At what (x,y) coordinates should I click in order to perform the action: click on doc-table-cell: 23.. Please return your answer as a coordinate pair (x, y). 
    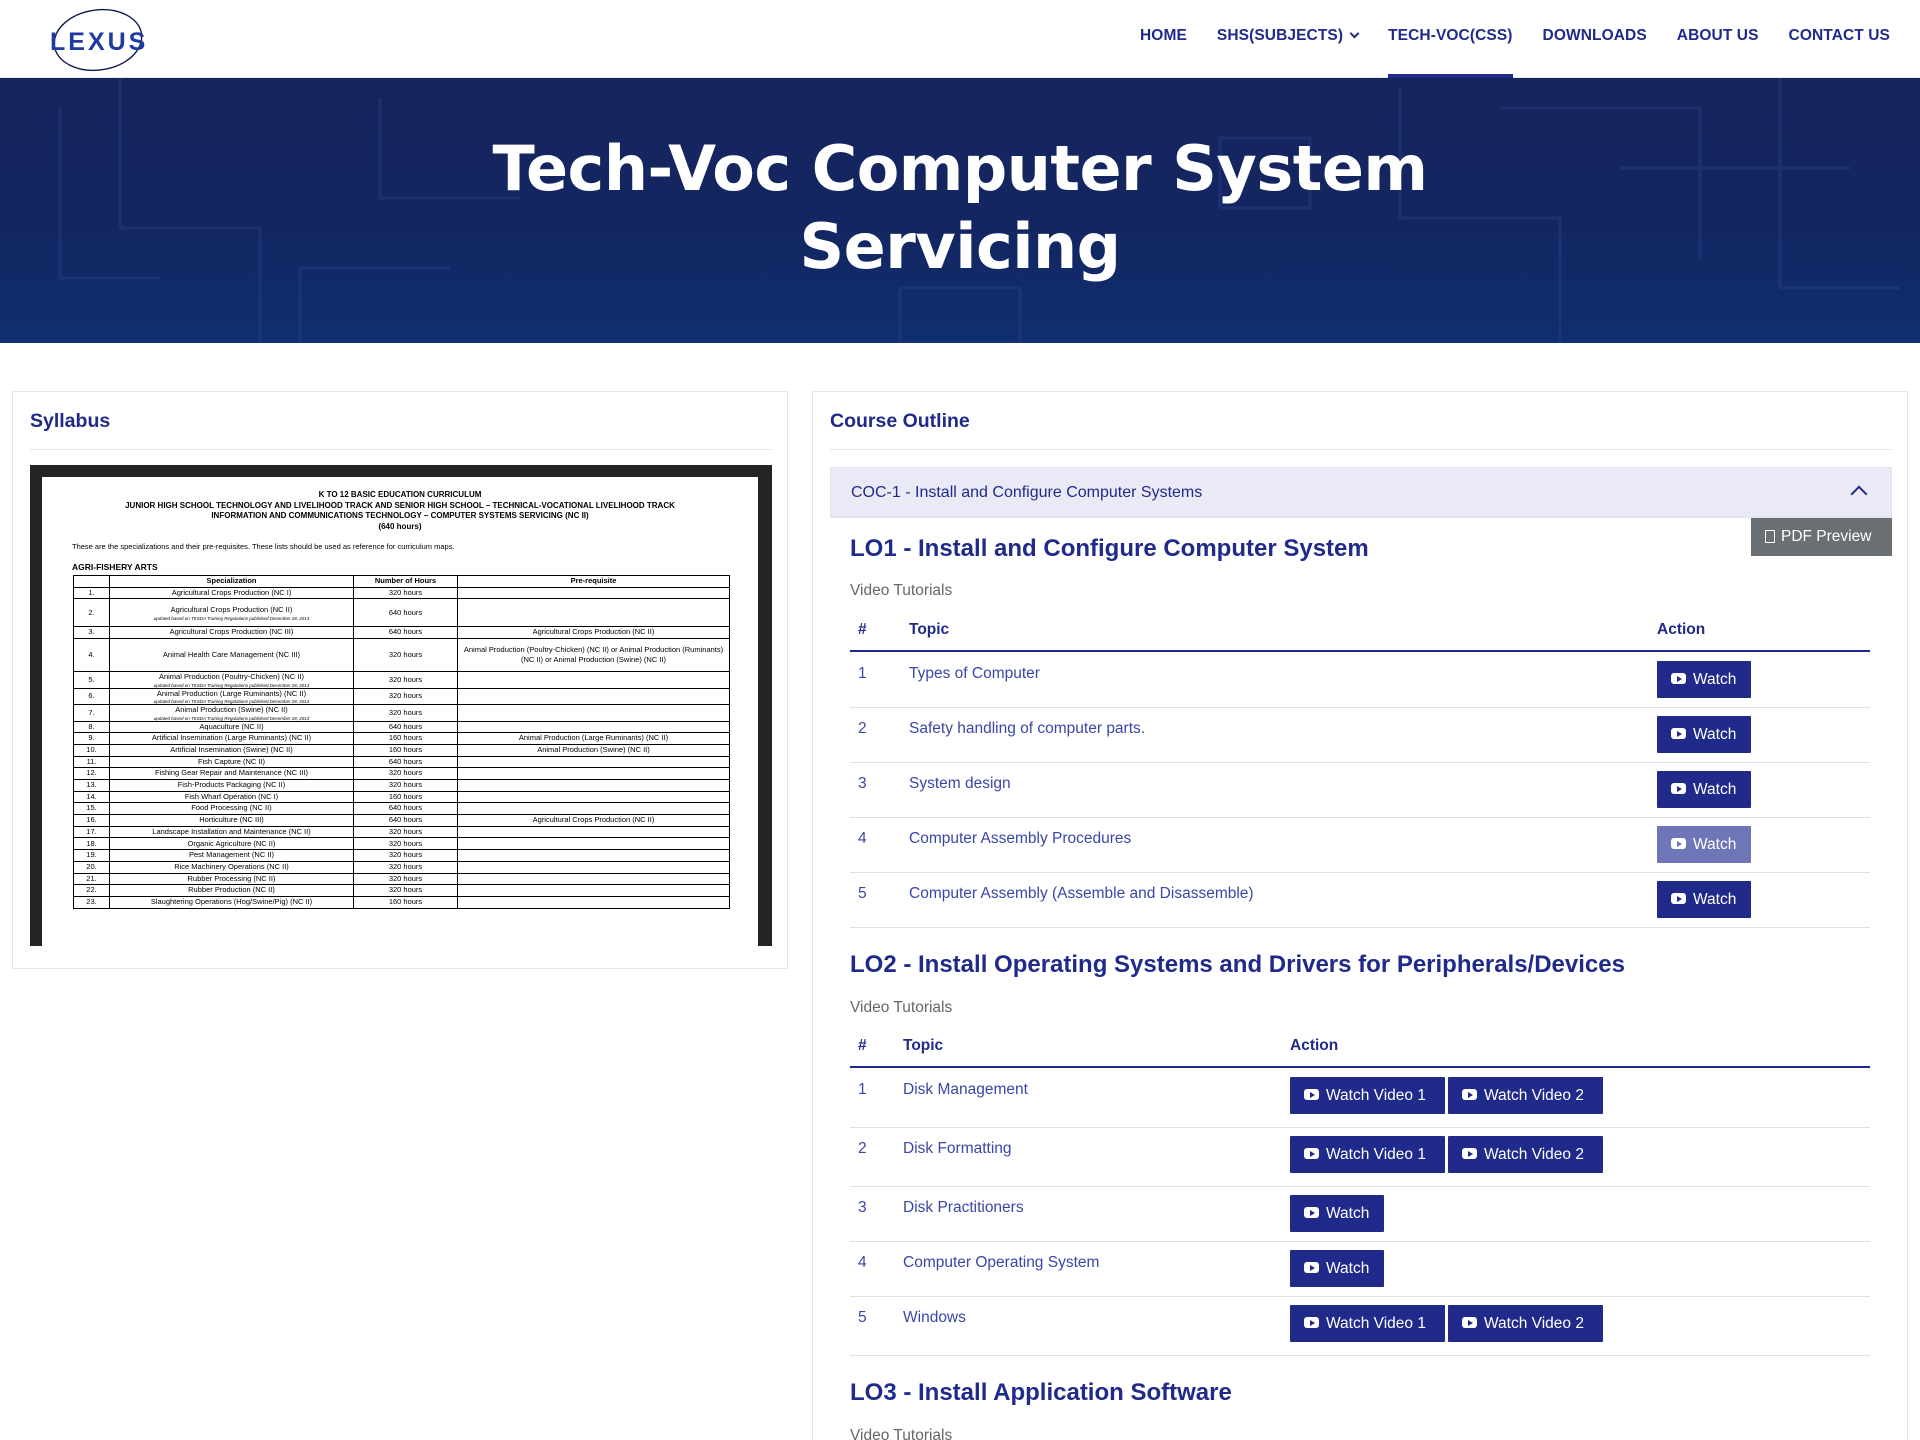
    Looking at the image, I should click on (91, 902).